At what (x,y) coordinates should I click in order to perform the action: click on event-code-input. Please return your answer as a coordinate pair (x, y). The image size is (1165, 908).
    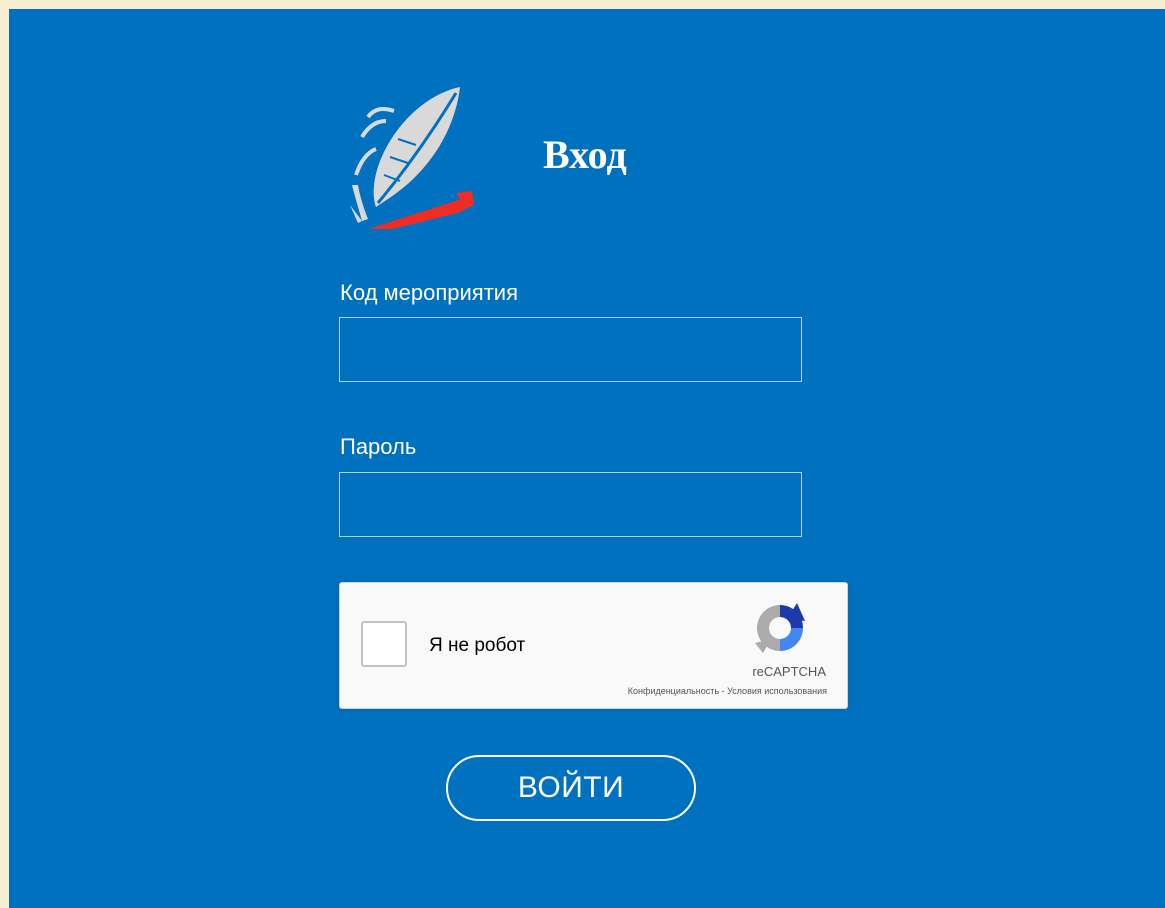
    Looking at the image, I should click on (570, 349).